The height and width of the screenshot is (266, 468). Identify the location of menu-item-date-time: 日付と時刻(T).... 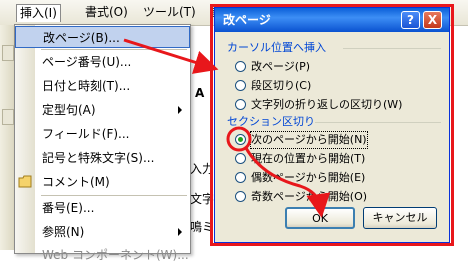
(102, 86).